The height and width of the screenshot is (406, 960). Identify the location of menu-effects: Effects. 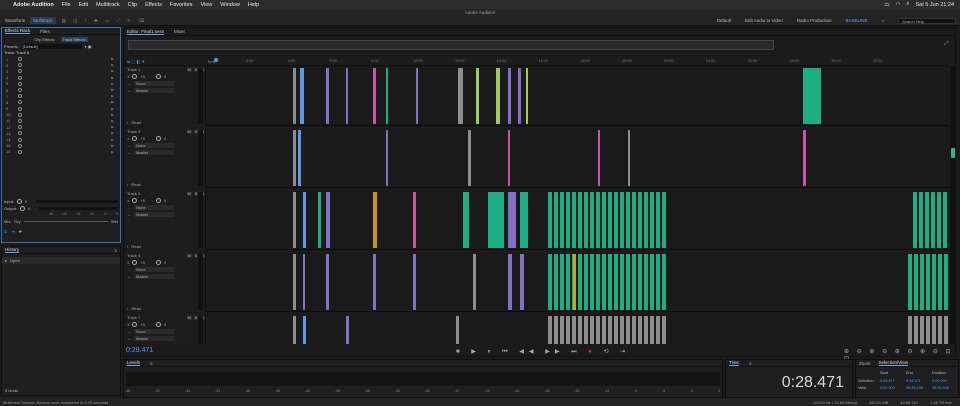
(153, 5).